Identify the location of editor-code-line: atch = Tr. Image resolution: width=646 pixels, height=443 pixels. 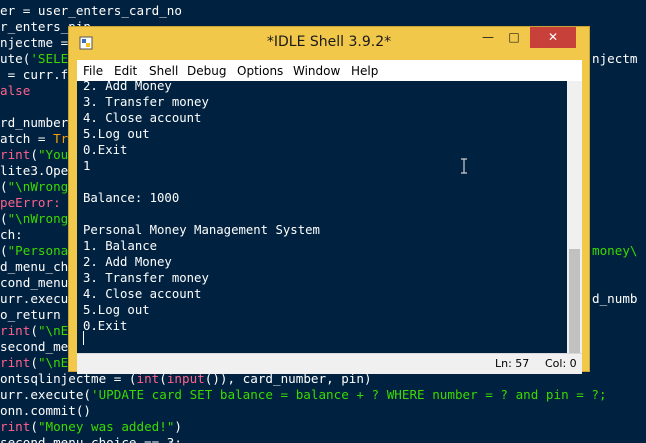
(34, 139).